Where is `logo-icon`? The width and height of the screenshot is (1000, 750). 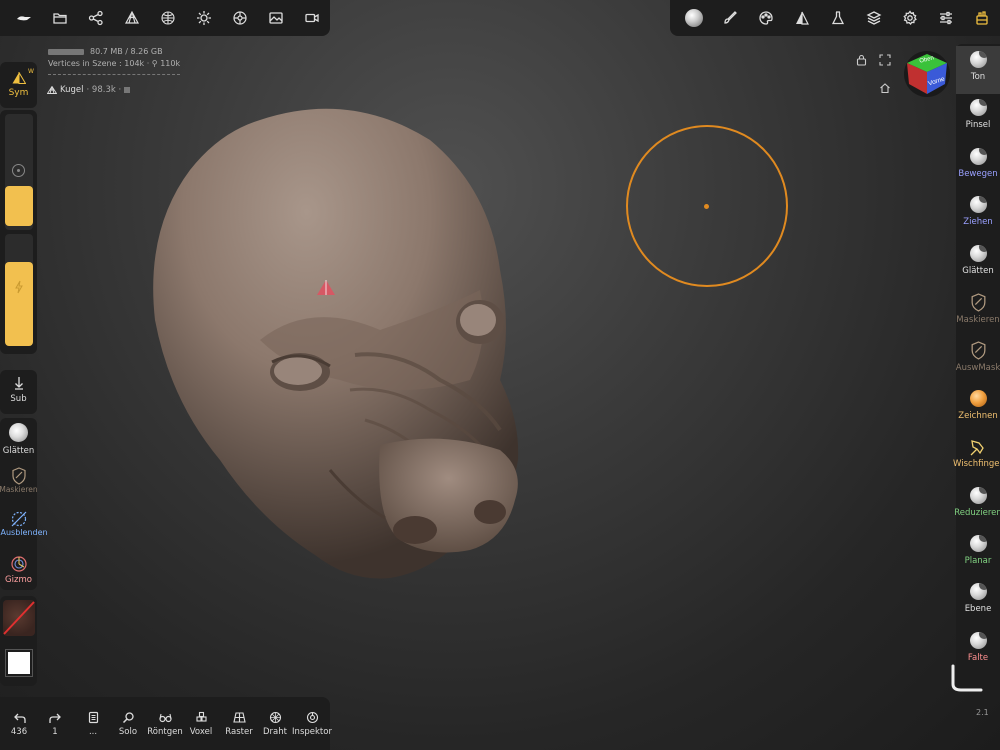
logo-icon is located at coordinates (24, 18).